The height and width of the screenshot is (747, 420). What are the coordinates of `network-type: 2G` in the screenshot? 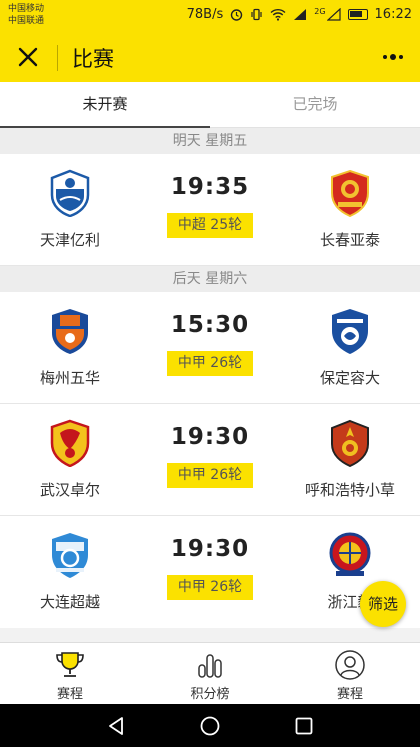 It's located at (320, 11).